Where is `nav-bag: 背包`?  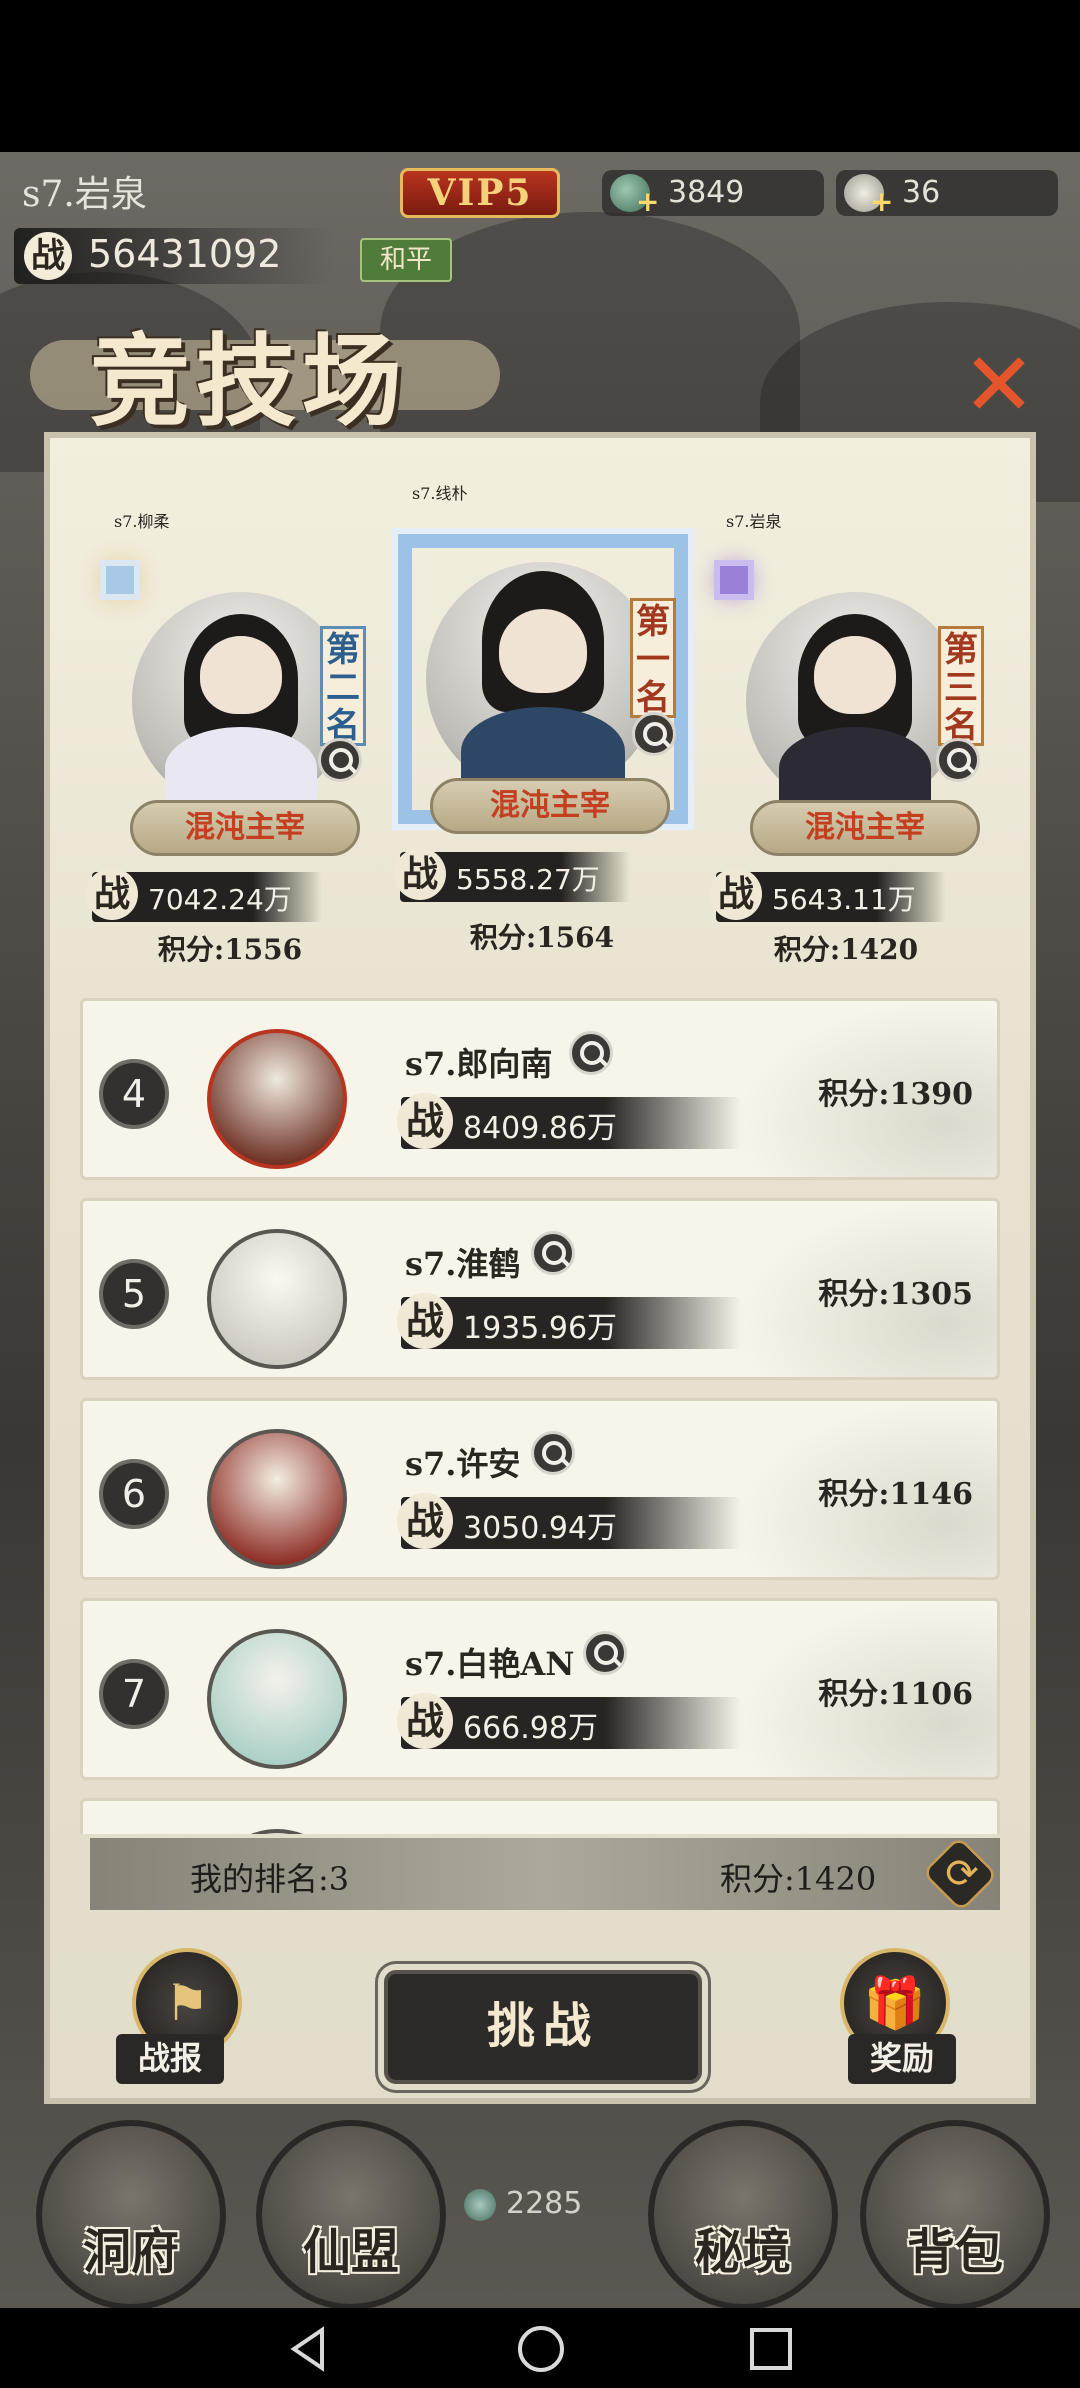
nav-bag: 背包 is located at coordinates (955, 2215).